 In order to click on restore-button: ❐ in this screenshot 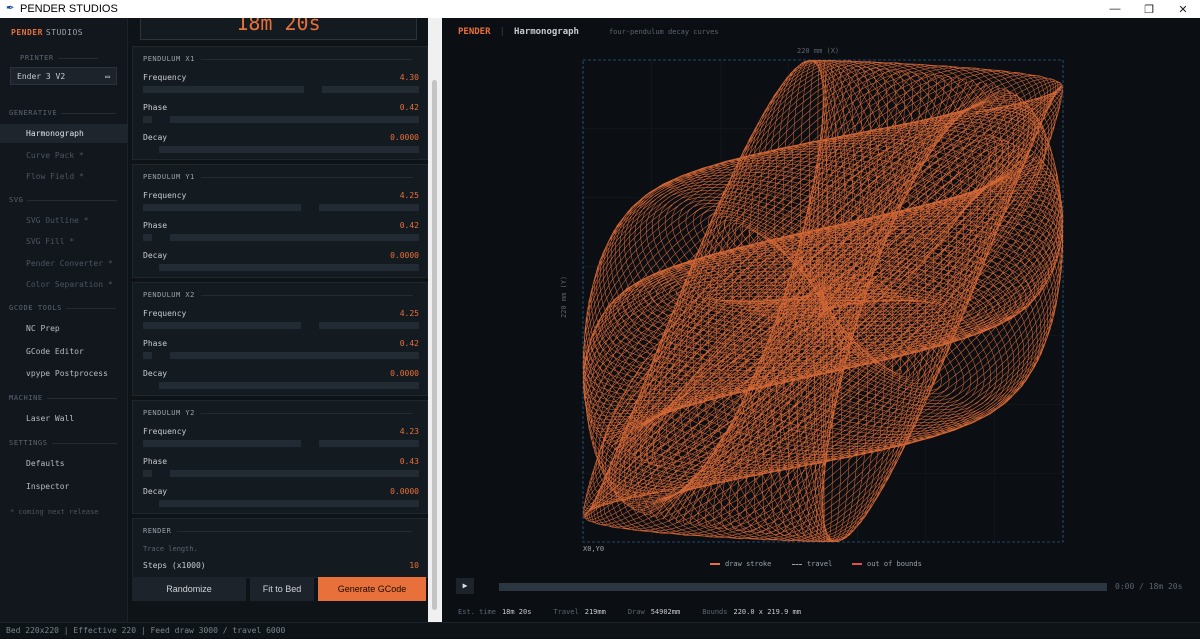, I will do `click(1149, 9)`.